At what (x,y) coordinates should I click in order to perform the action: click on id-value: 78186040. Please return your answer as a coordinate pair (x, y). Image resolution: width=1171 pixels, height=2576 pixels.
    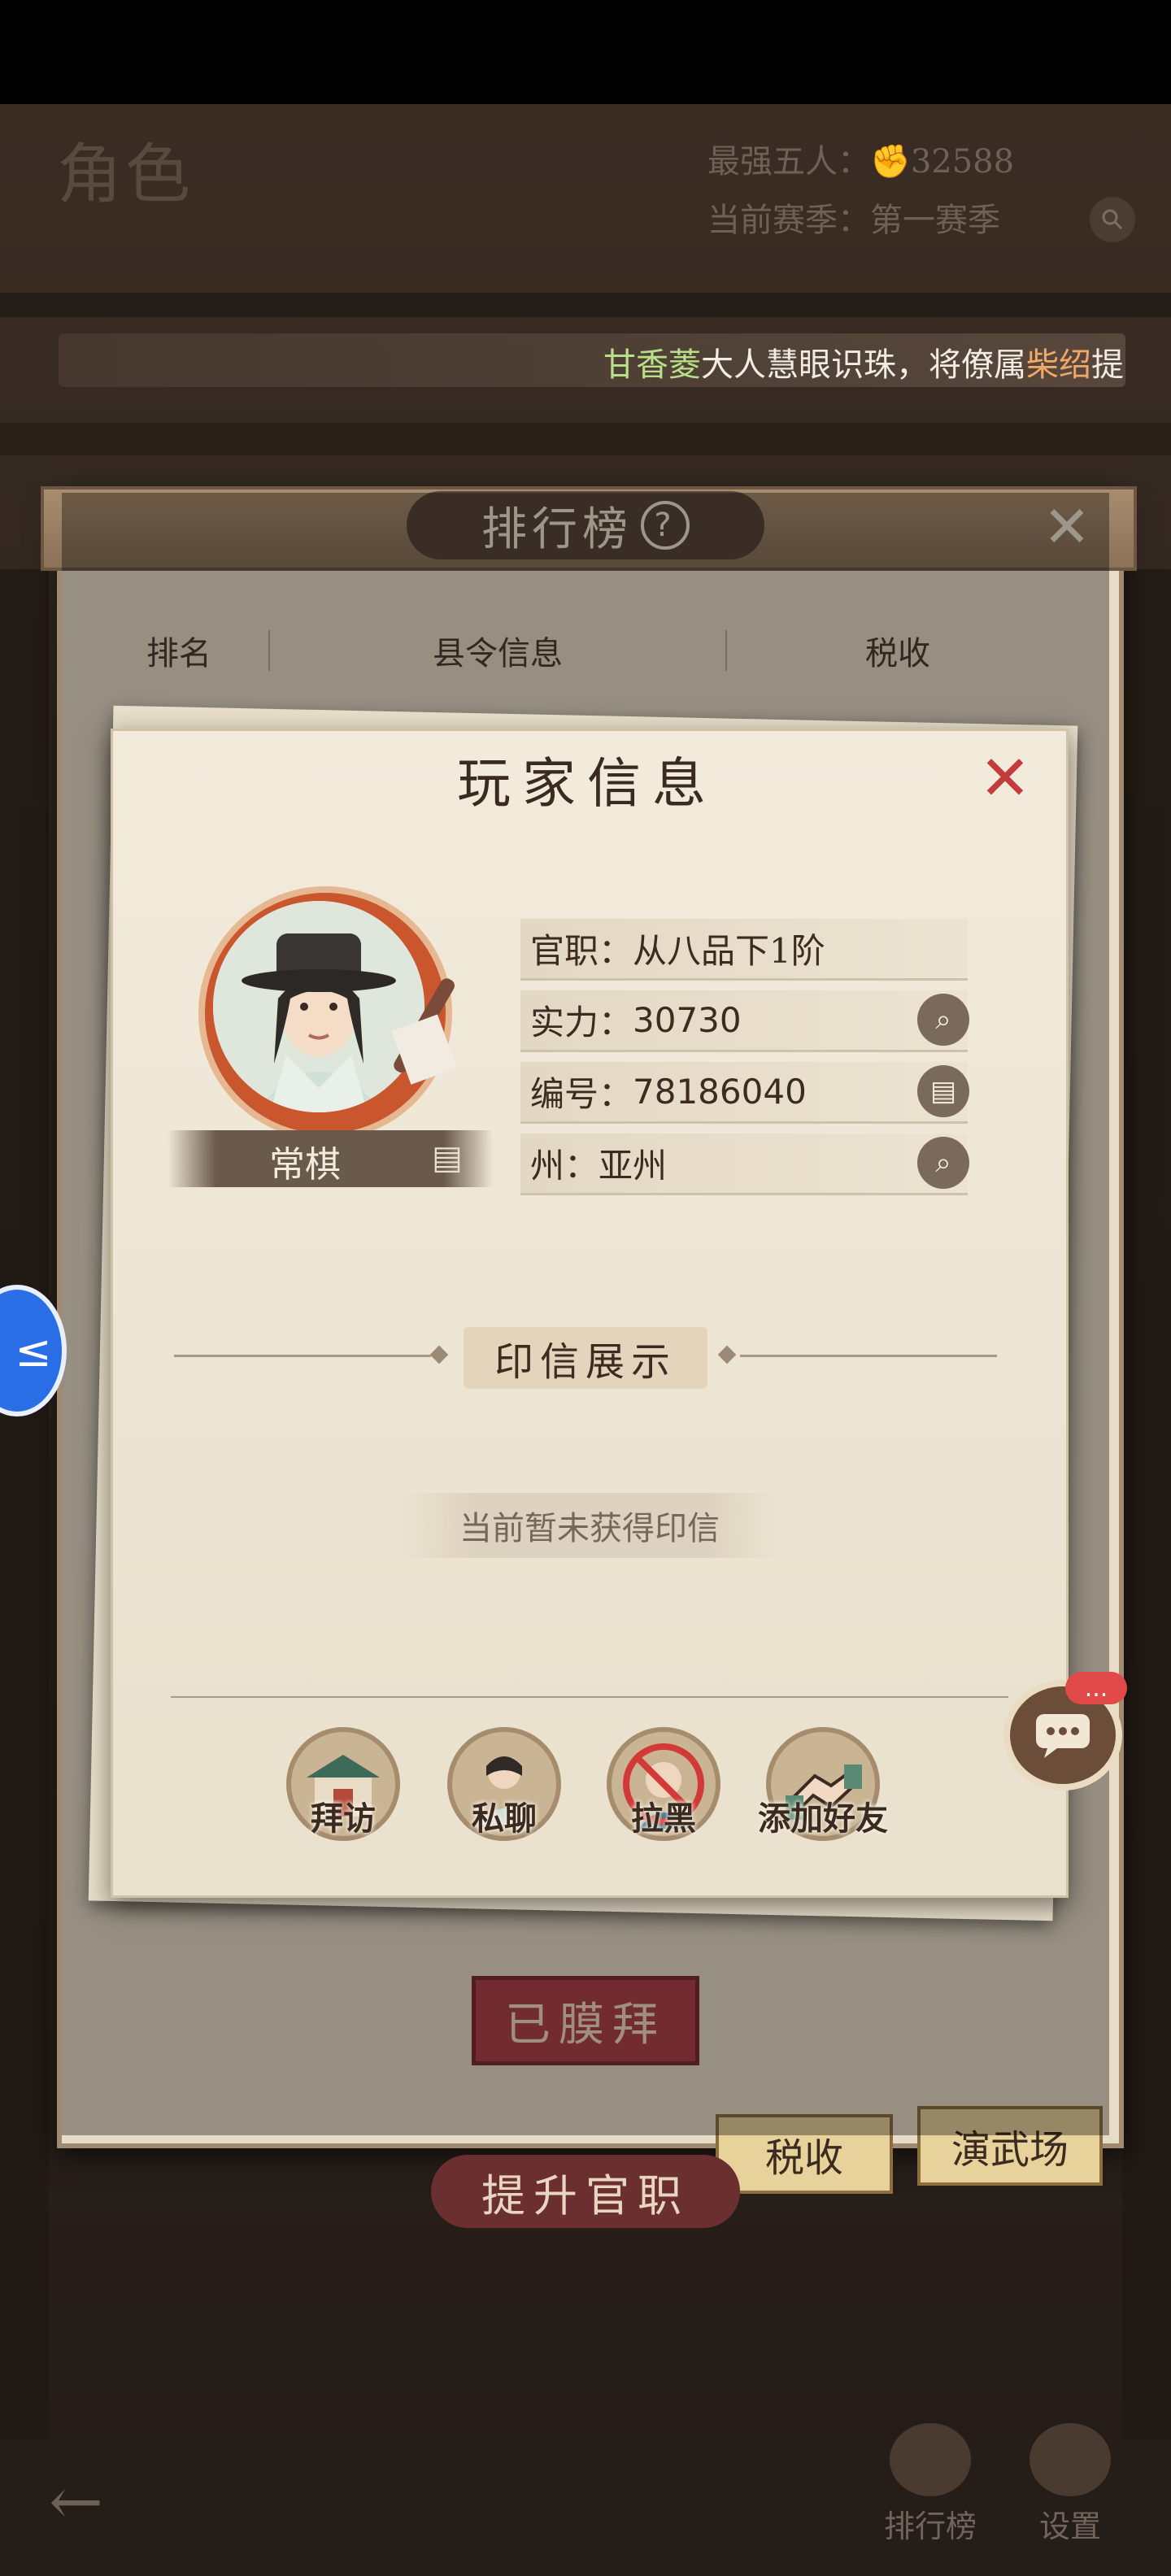
    Looking at the image, I should click on (720, 1092).